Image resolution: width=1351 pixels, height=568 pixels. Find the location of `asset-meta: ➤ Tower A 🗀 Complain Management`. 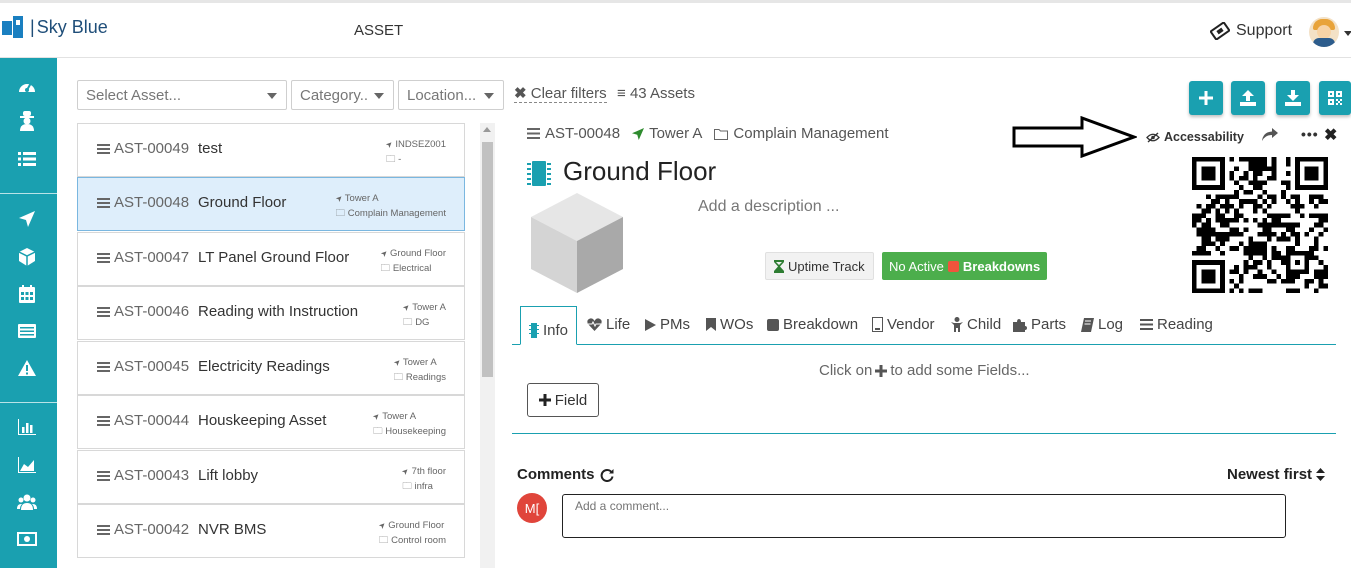

asset-meta: ➤ Tower A 🗀 Complain Management is located at coordinates (389, 206).